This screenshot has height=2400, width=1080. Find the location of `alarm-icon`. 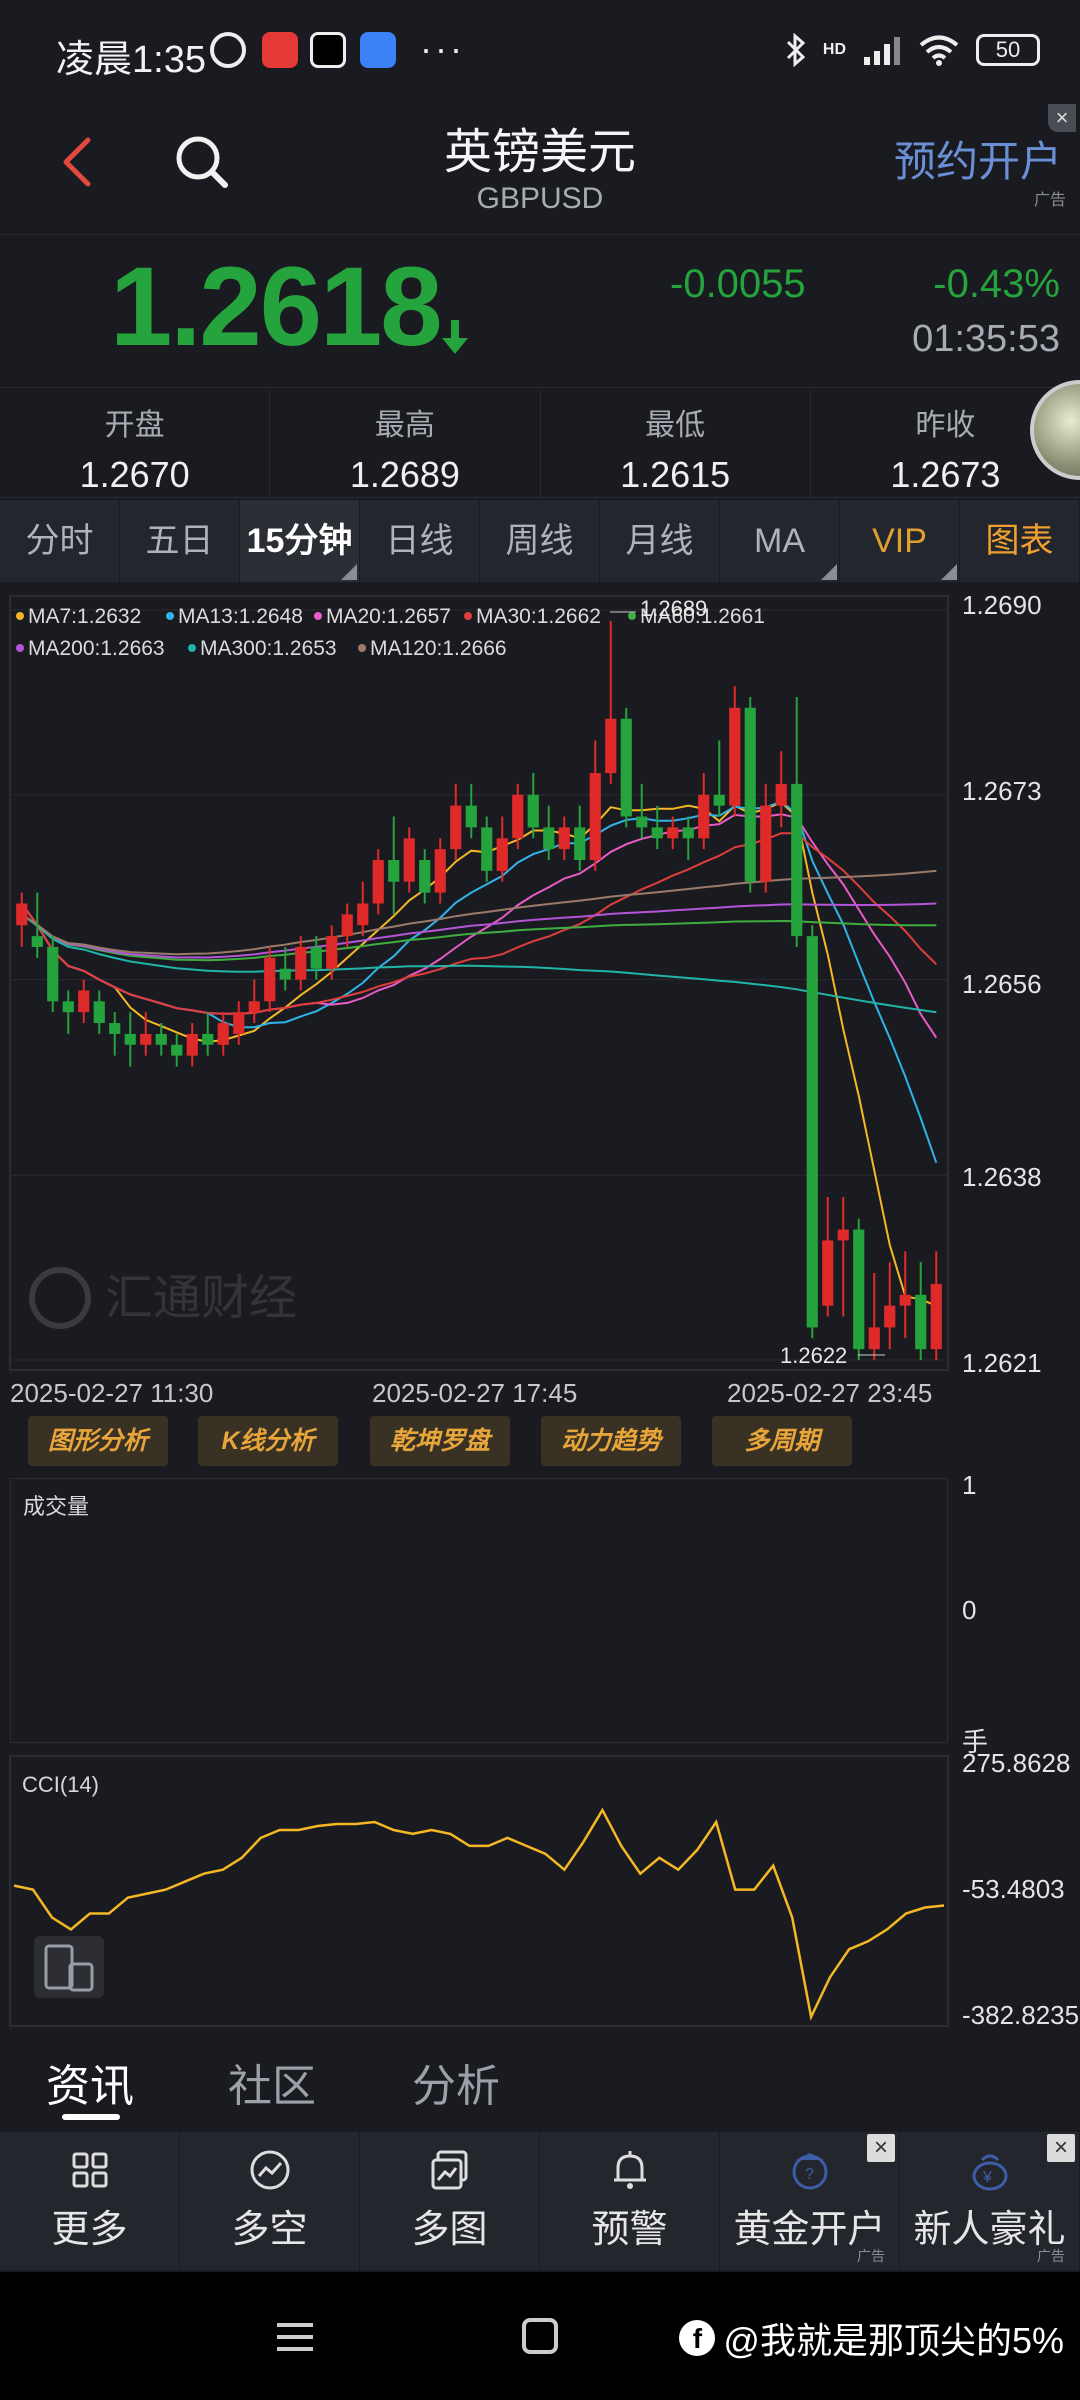

alarm-icon is located at coordinates (228, 50).